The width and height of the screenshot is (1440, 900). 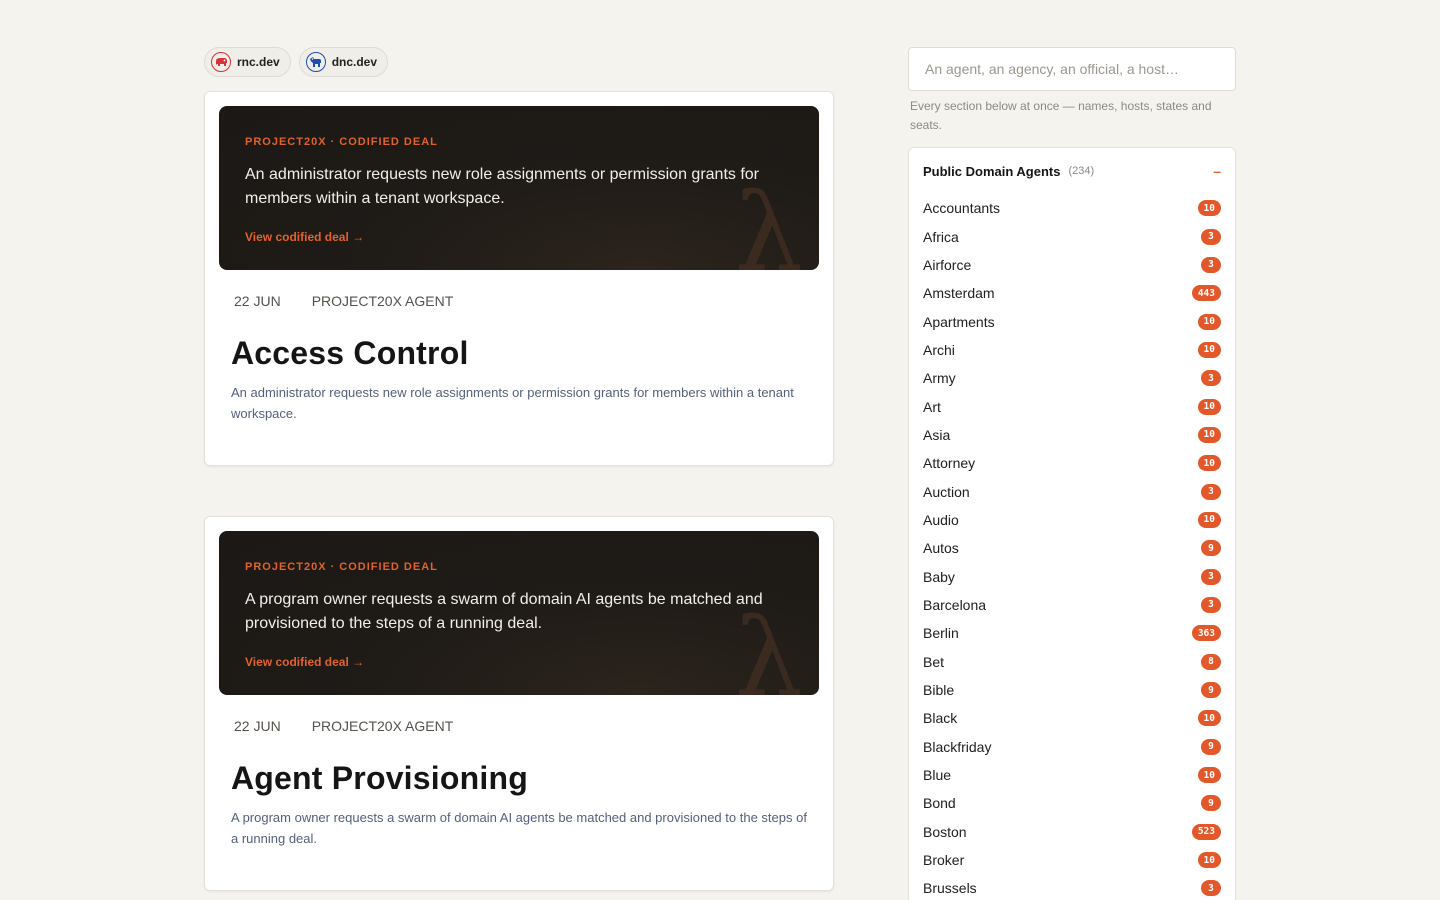 What do you see at coordinates (1072, 633) in the screenshot?
I see `agent-list-item: Berlin 363` at bounding box center [1072, 633].